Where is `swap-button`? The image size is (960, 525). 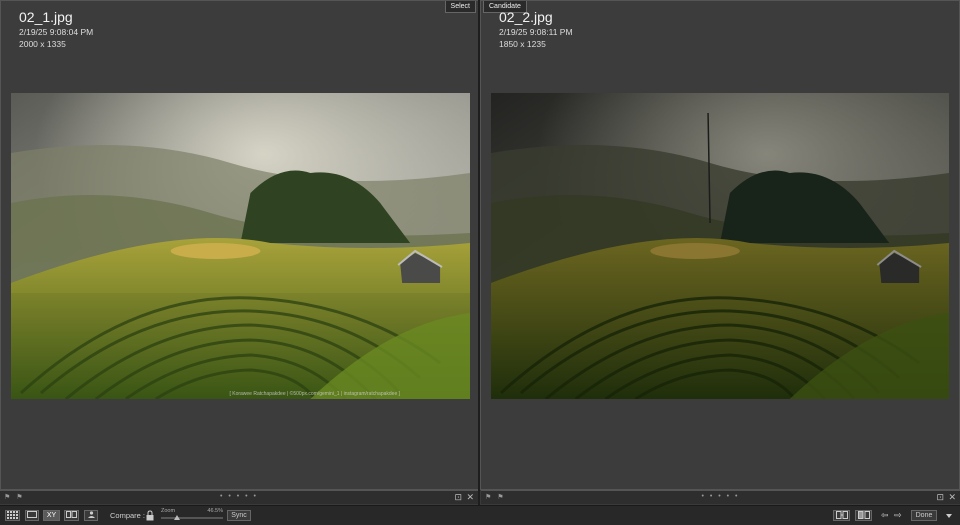
swap-button is located at coordinates (841, 515).